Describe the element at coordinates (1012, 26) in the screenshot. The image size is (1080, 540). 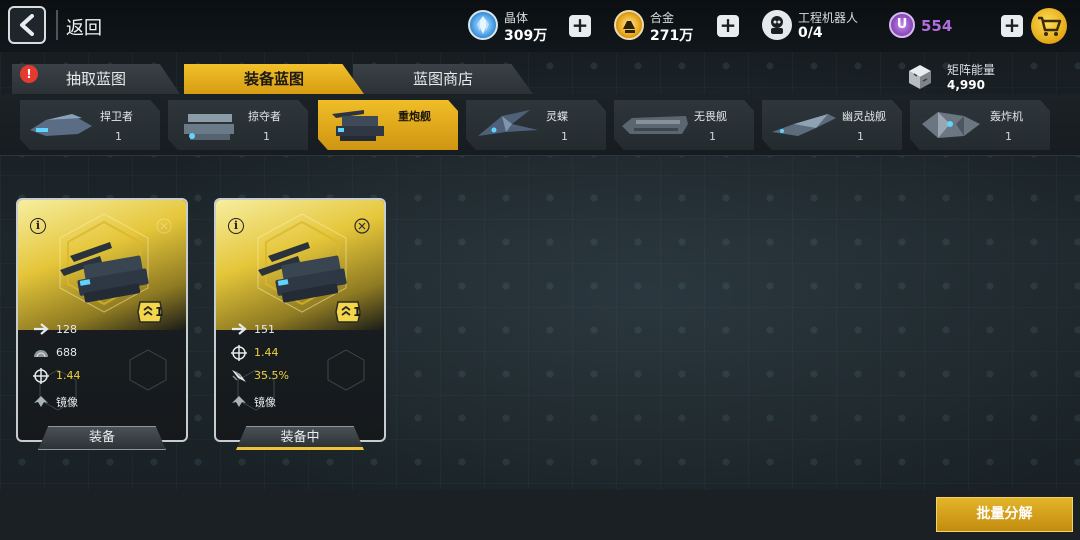
I see `add-u-currency-button: +` at that location.